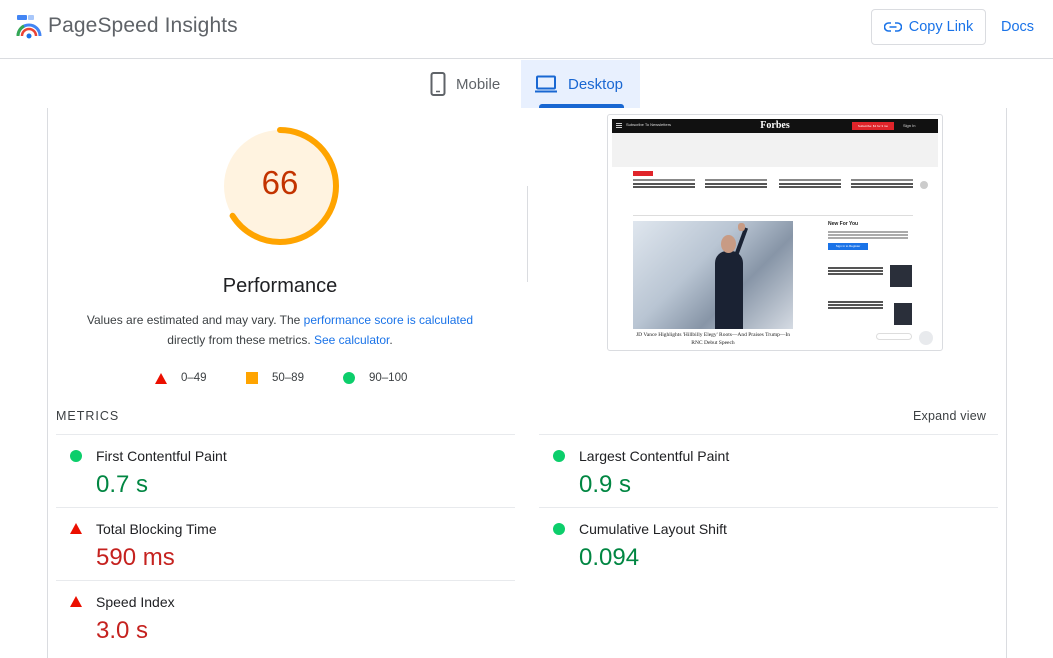 The image size is (1053, 658). I want to click on subscribe-button: Subscribe: $1 for 3 mo, so click(873, 126).